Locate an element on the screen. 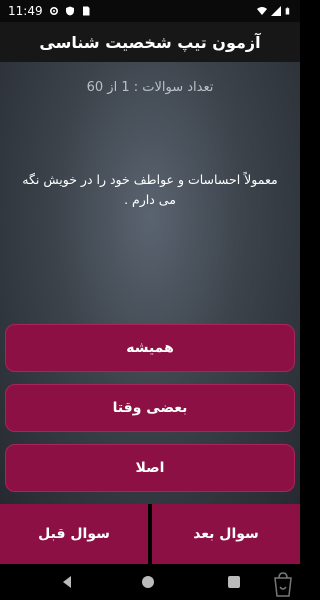  home-icon is located at coordinates (148, 582).